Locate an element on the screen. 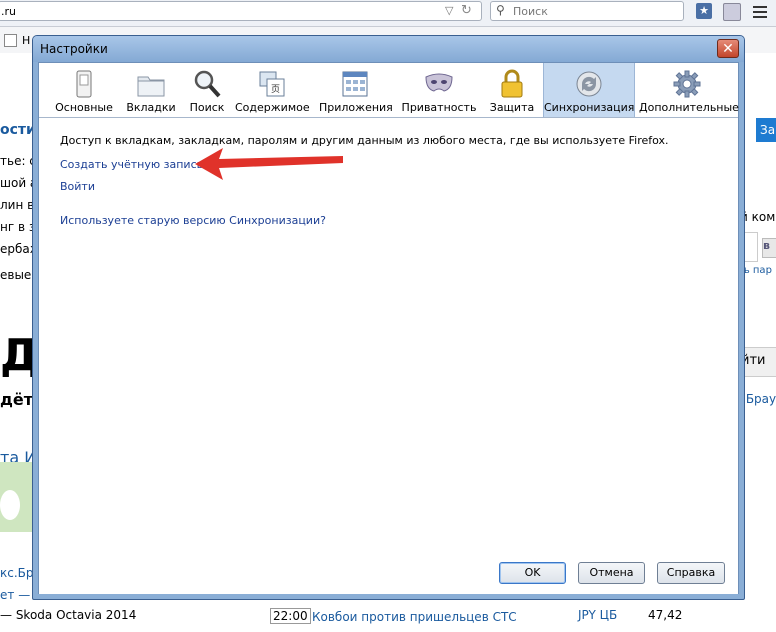 Image resolution: width=776 pixels, height=632 pixels. tab-label: Приватность is located at coordinates (439, 107).